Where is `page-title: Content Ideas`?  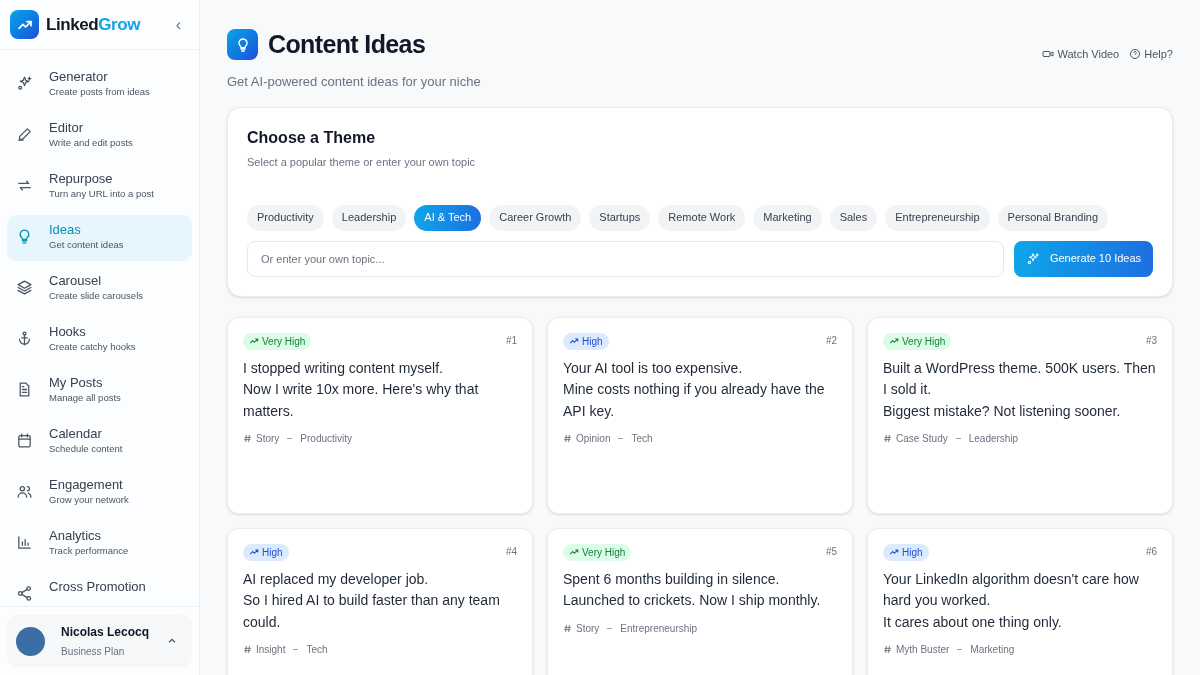 page-title: Content Ideas is located at coordinates (347, 44).